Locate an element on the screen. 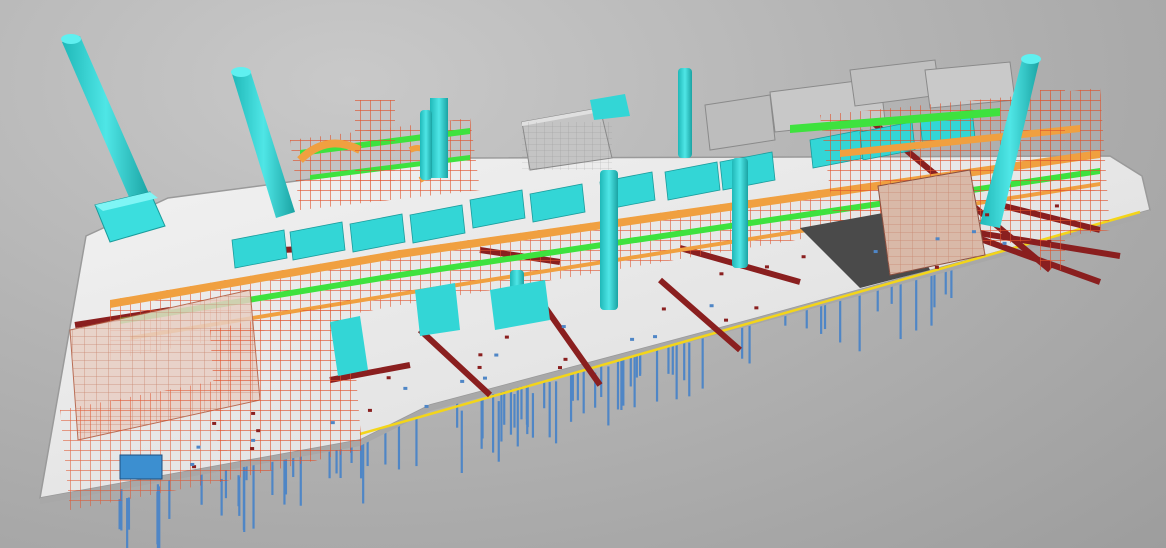 This screenshot has height=548, width=1166. front-left-structure is located at coordinates (211, 399).